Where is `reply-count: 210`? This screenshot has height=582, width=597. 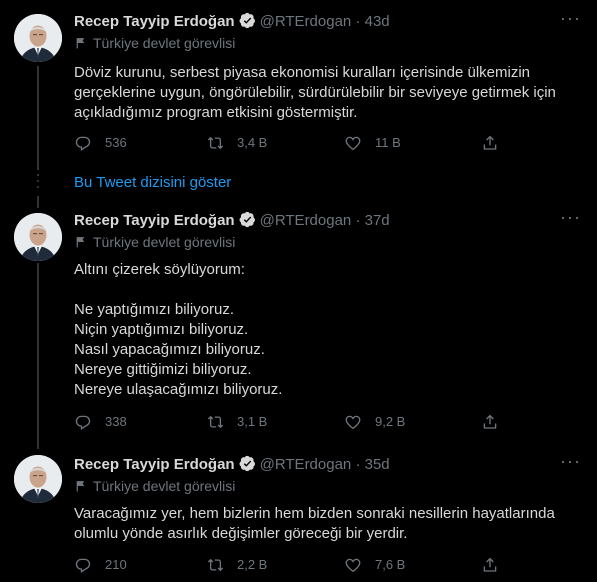
reply-count: 210 is located at coordinates (116, 564).